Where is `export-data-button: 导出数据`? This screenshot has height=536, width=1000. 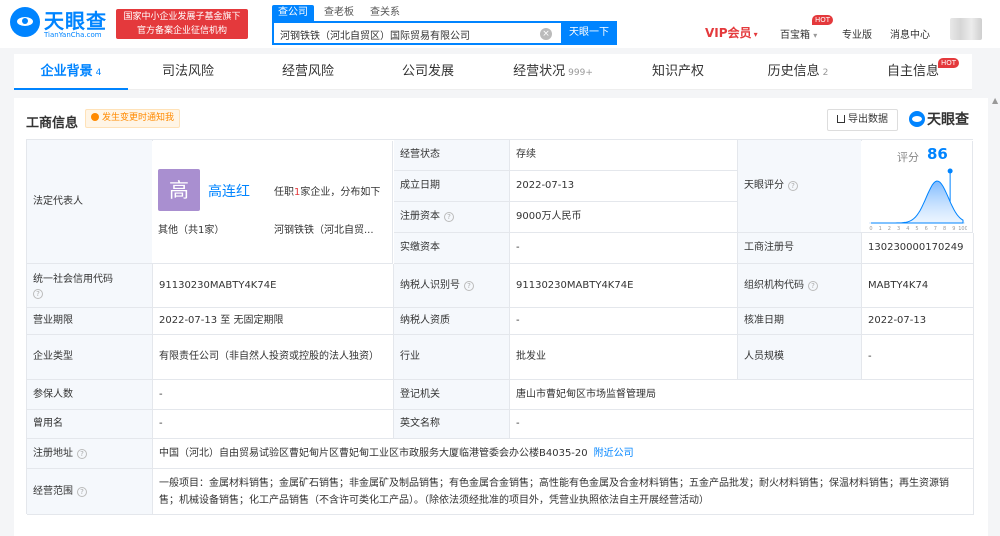 export-data-button: 导出数据 is located at coordinates (862, 120).